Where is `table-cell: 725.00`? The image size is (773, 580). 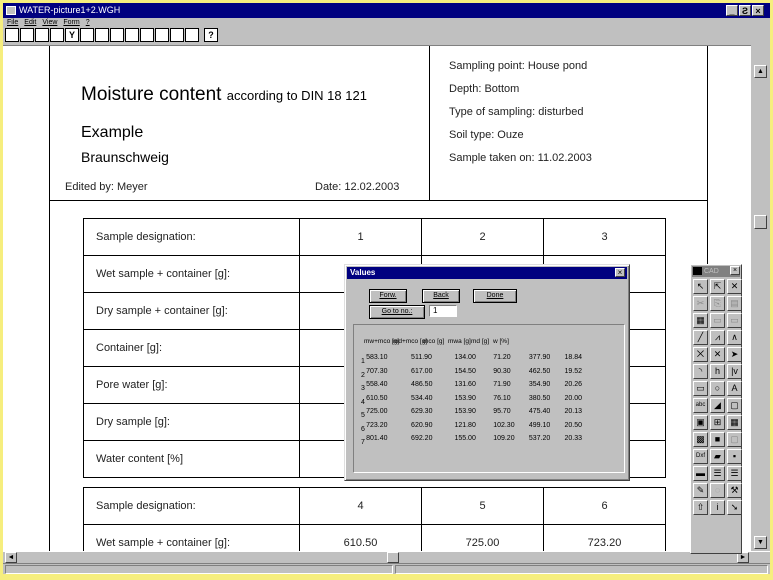 table-cell: 725.00 is located at coordinates (482, 537).